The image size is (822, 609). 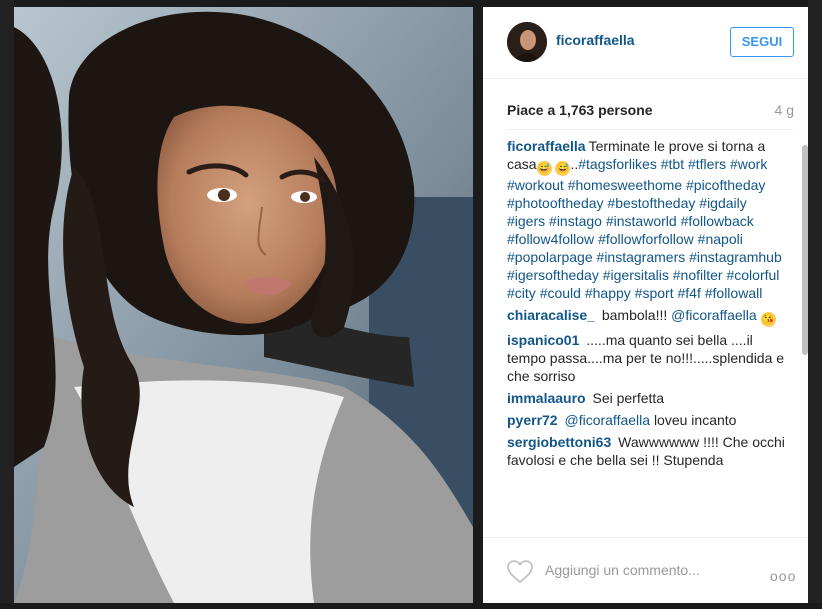 What do you see at coordinates (521, 293) in the screenshot?
I see `hashtag-link: #city` at bounding box center [521, 293].